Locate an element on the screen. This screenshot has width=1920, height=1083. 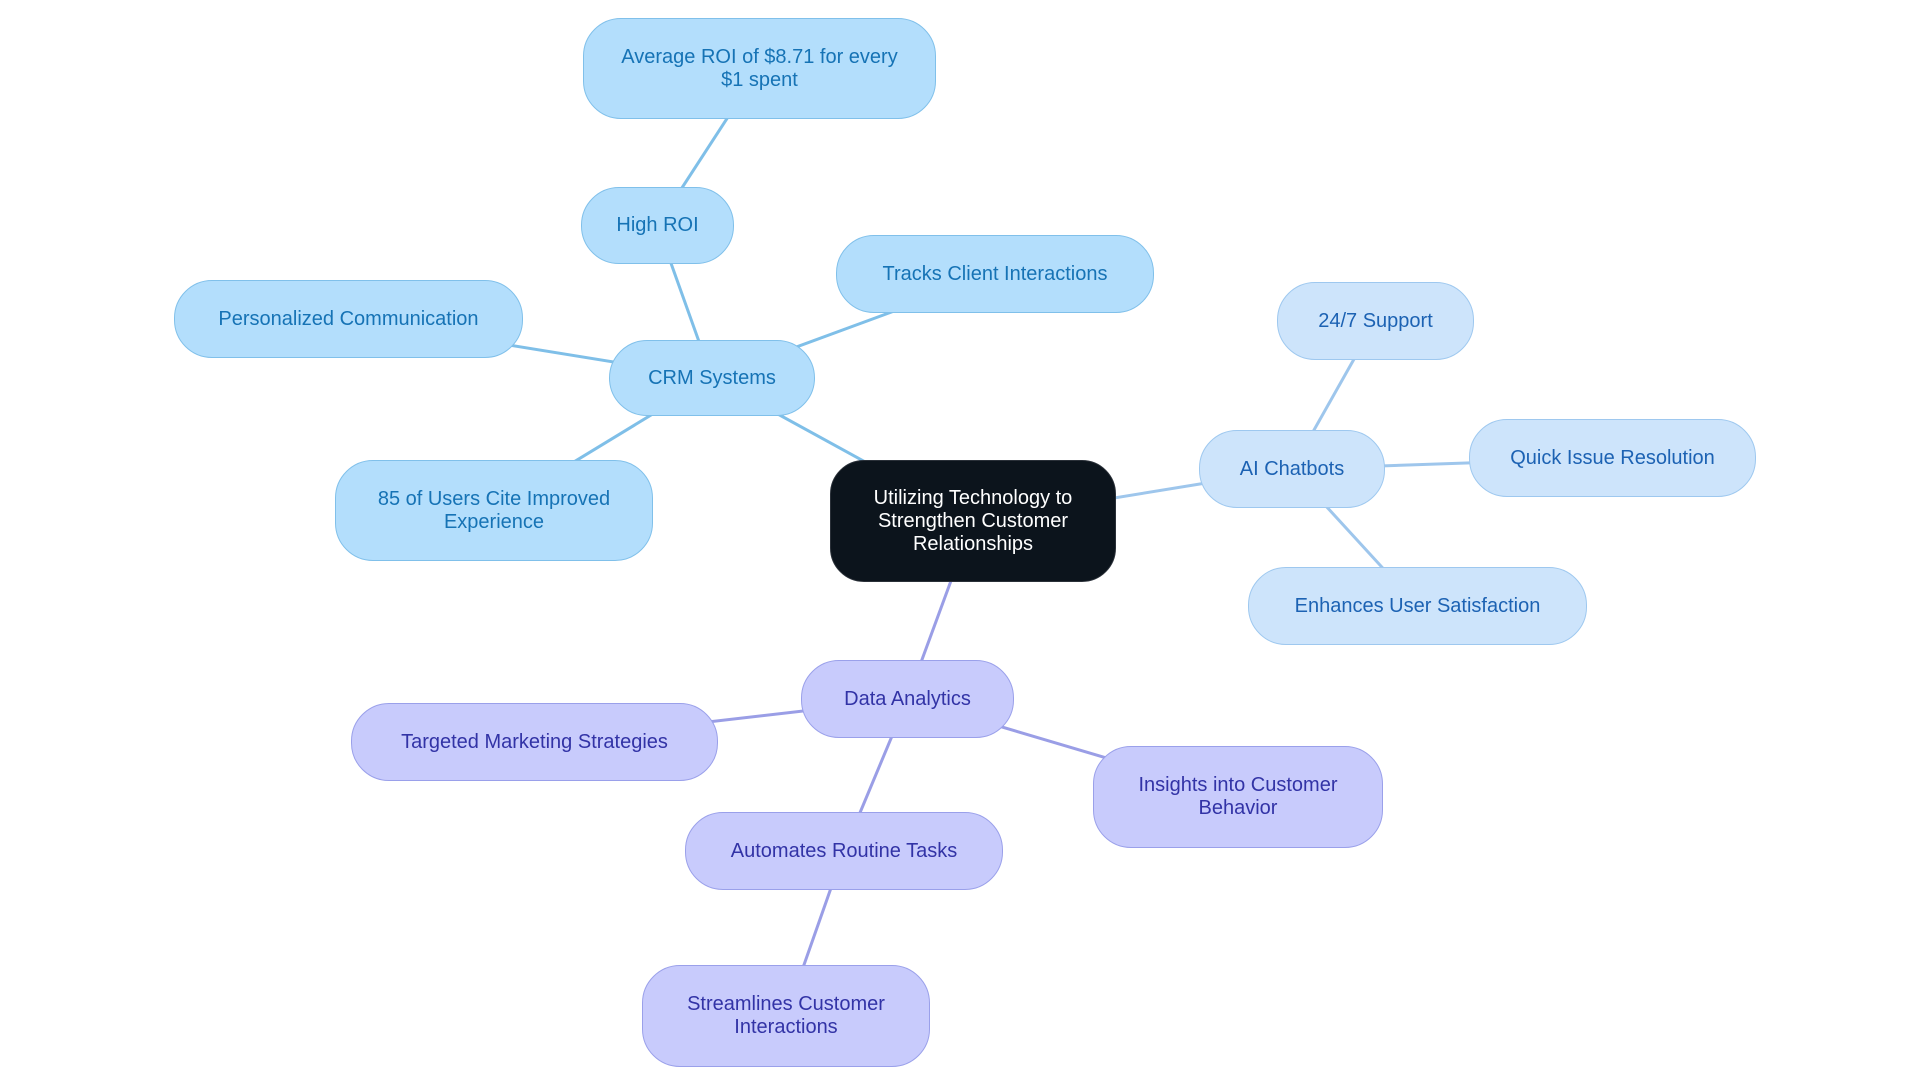
node-high-roi: High ROI is located at coordinates (657, 225).